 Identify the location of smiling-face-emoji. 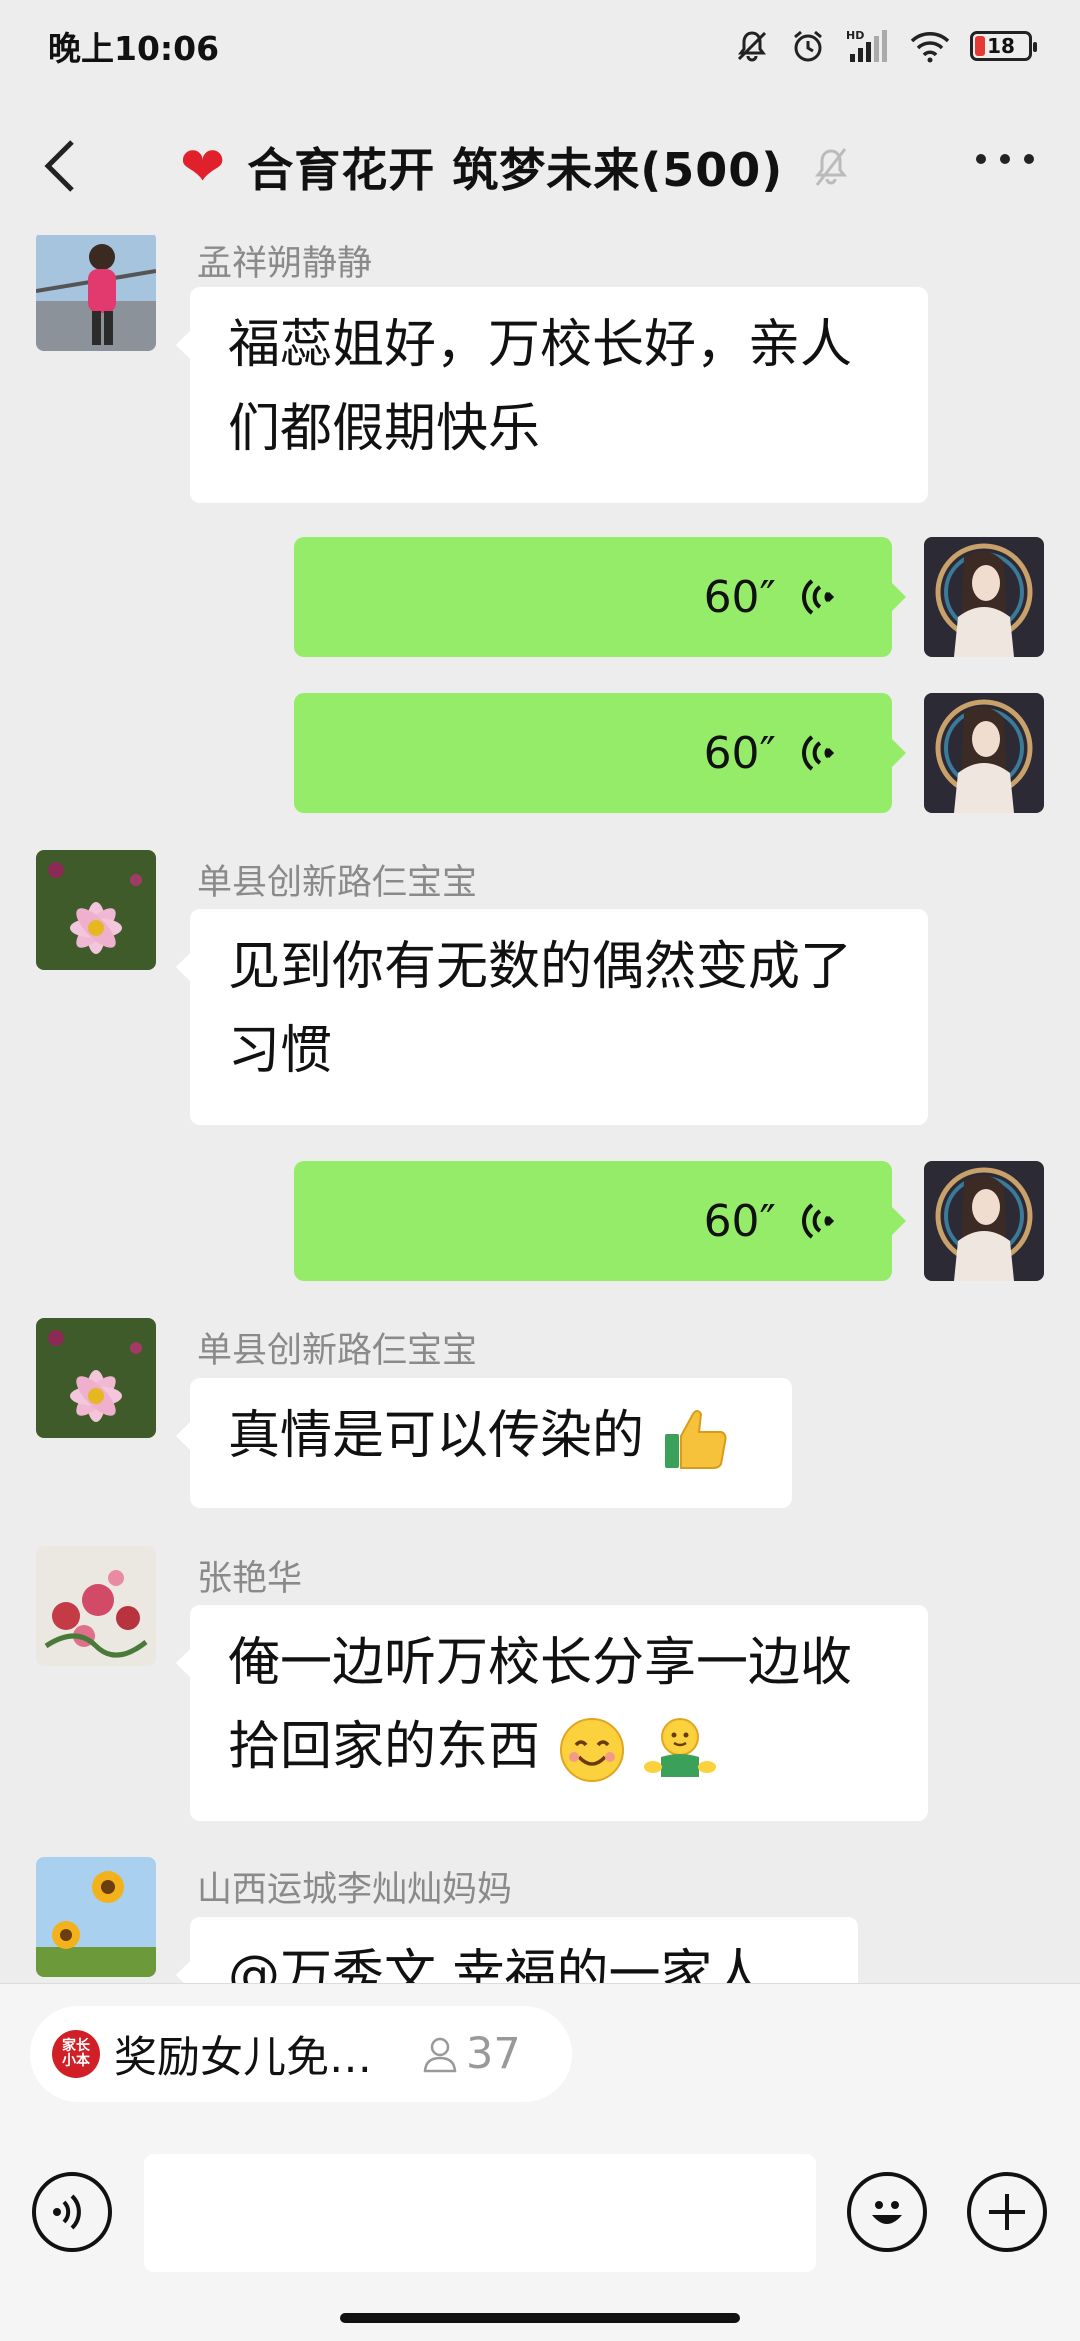
(591, 1750).